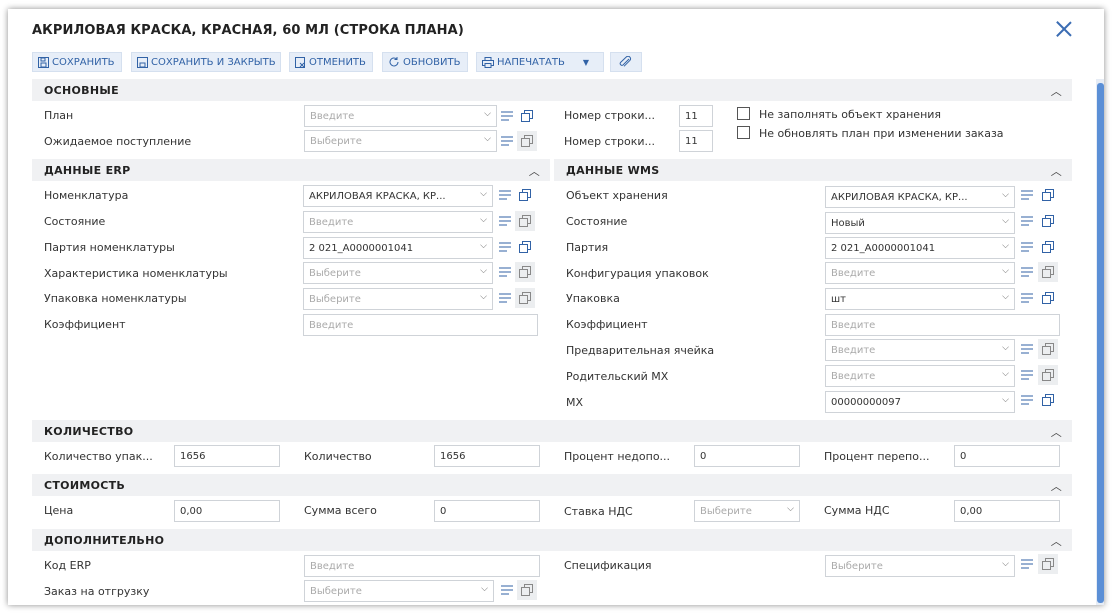 This screenshot has width=1117, height=616. I want to click on erp-batch-field: 2 021_A0000001041 ⌵, so click(398, 248).